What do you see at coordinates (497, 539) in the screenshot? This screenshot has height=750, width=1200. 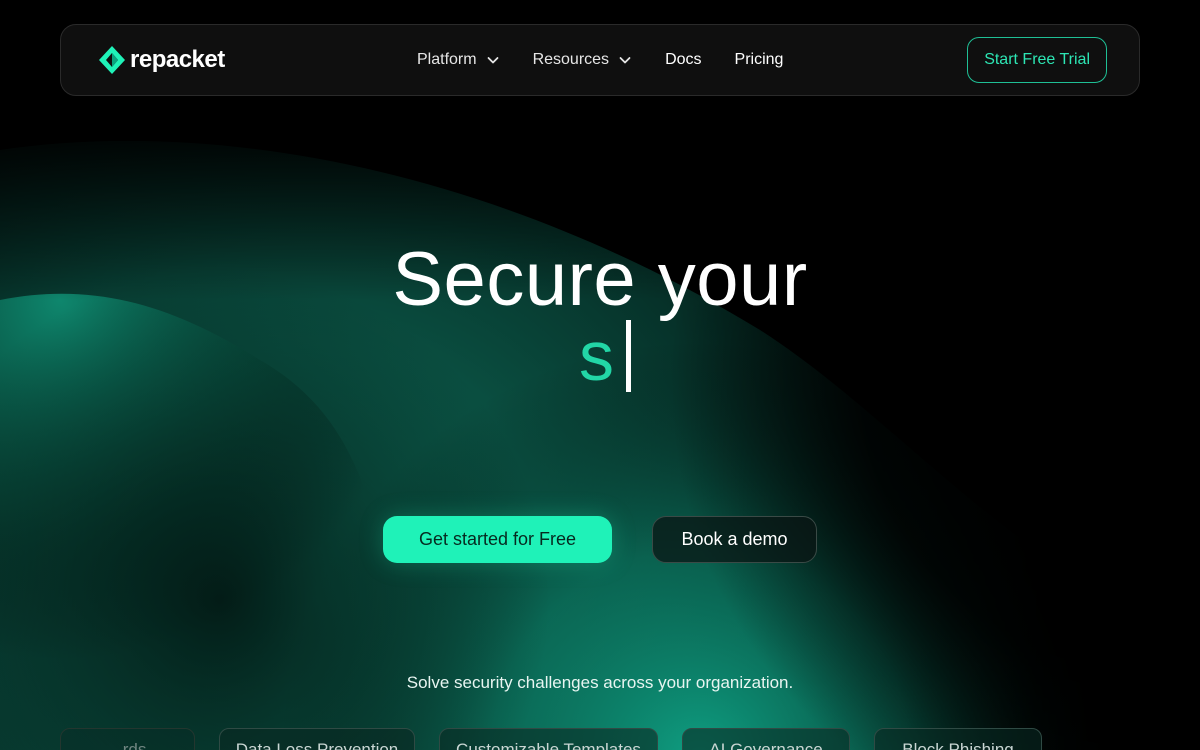 I see `get-started-button: Get started for Free` at bounding box center [497, 539].